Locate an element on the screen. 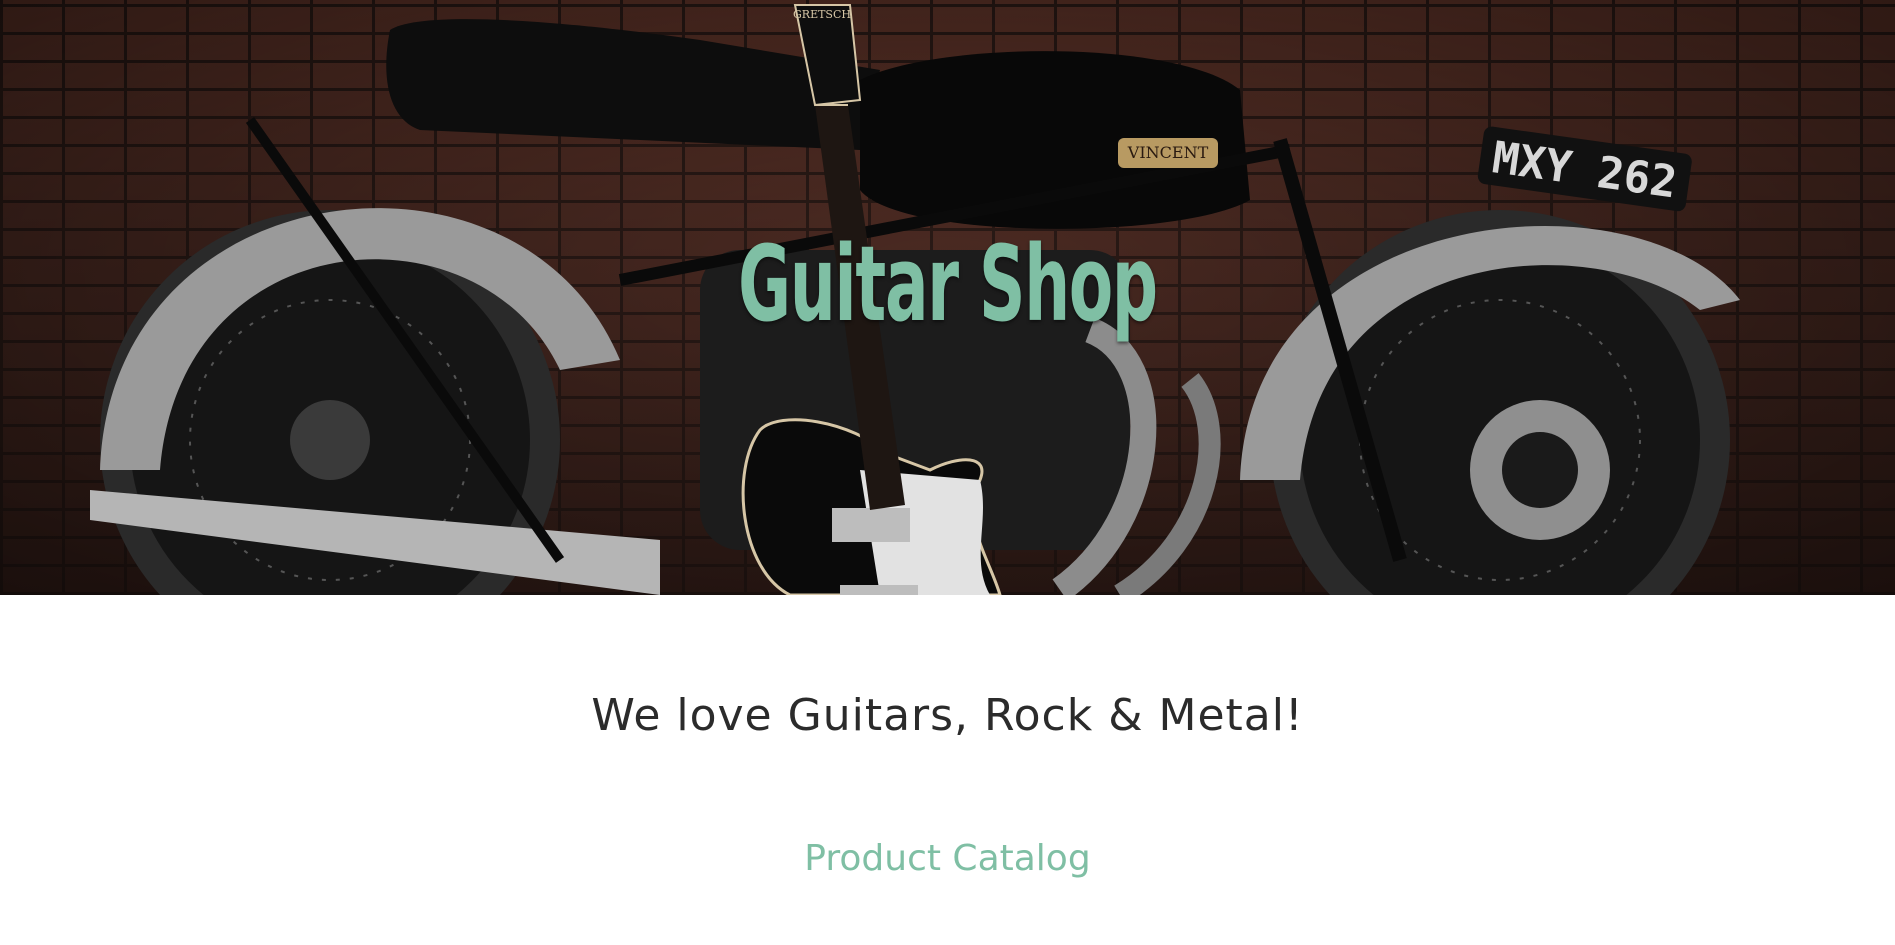  svg-text: VINCENT is located at coordinates (1168, 152).